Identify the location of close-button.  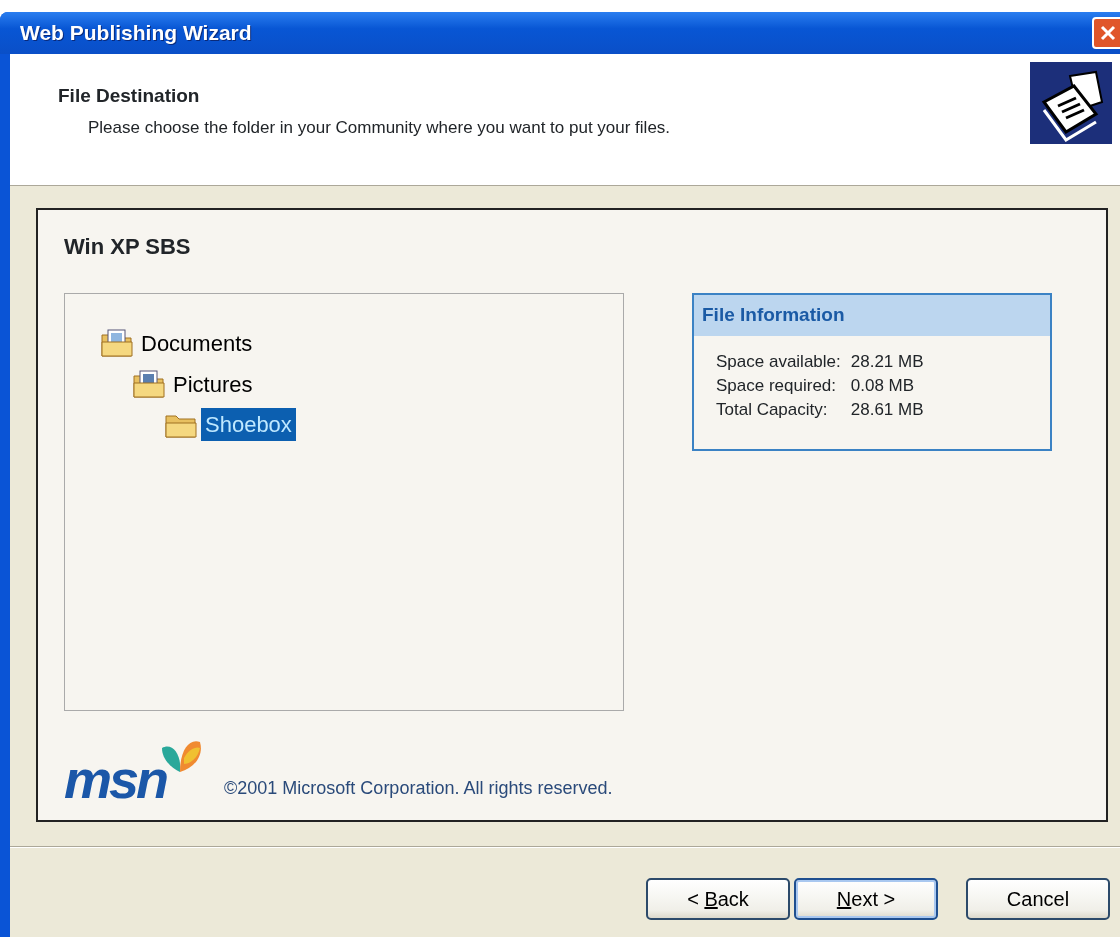
(1106, 33).